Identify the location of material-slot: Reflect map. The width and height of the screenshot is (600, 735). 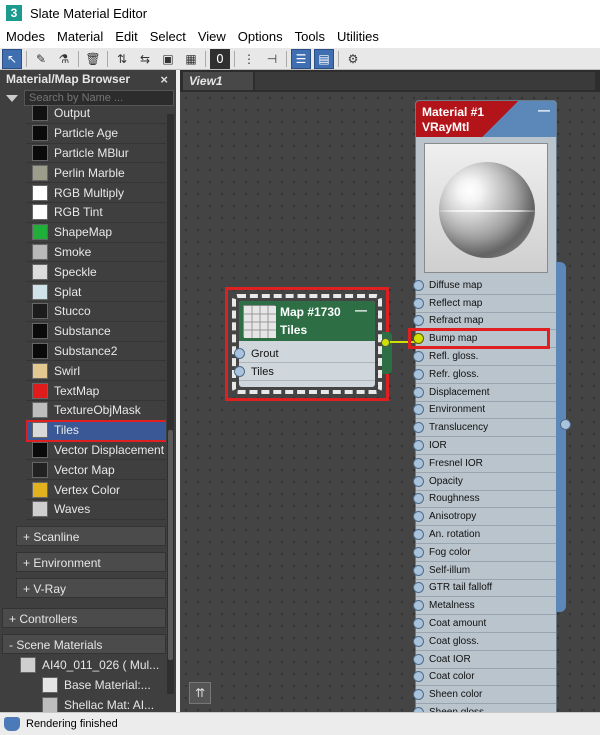
(484, 304).